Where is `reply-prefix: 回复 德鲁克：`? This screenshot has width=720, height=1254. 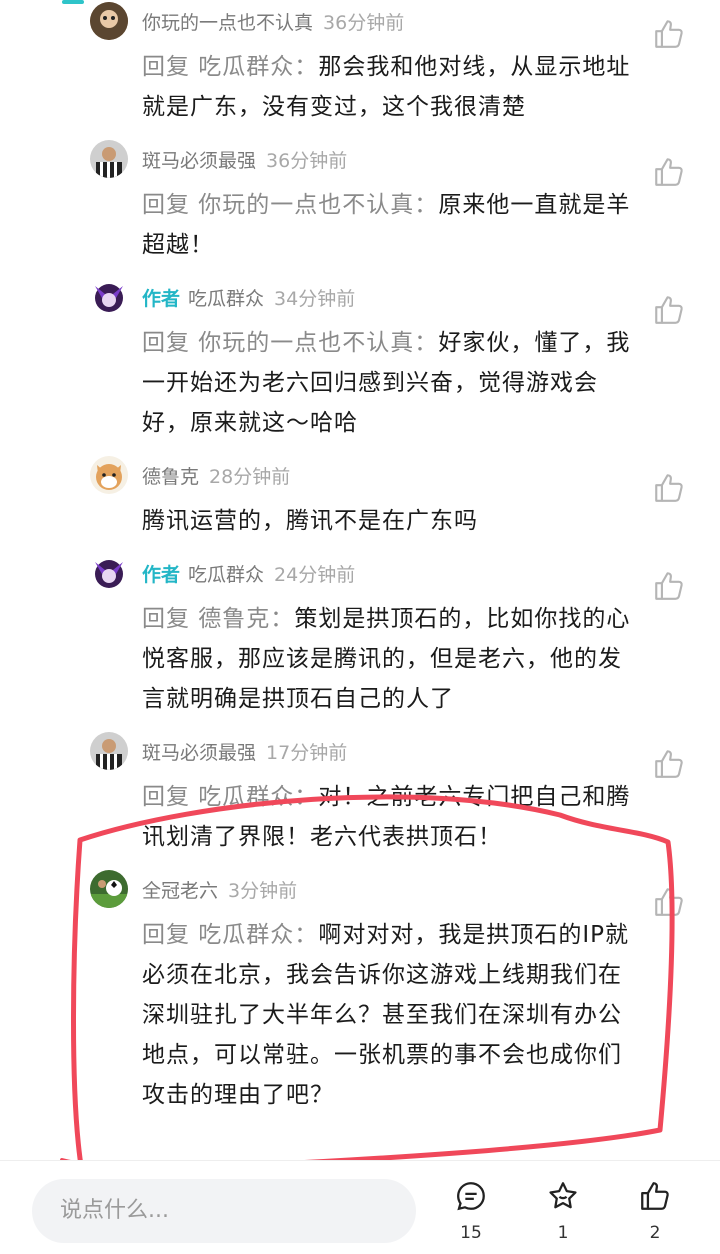
reply-prefix: 回复 德鲁克： is located at coordinates (218, 619).